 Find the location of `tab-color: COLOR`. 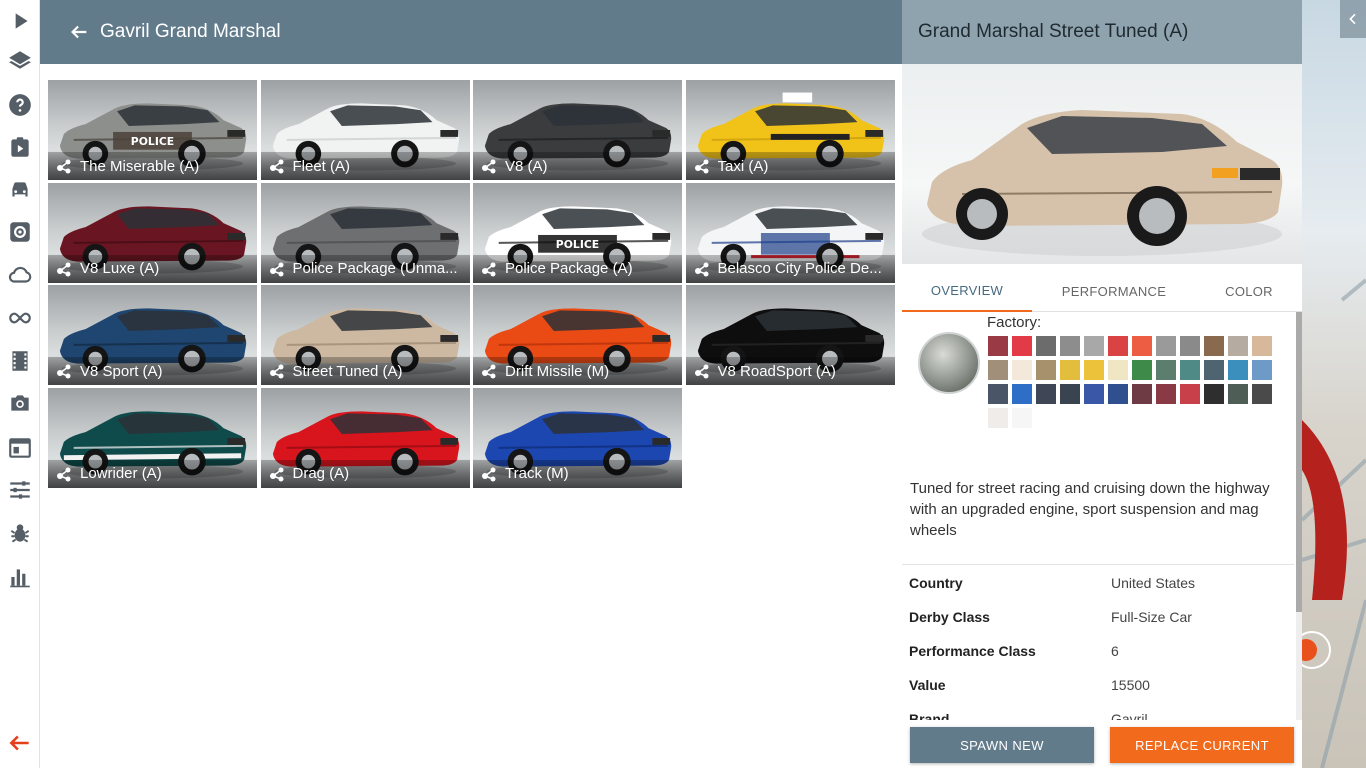

tab-color: COLOR is located at coordinates (1249, 291).